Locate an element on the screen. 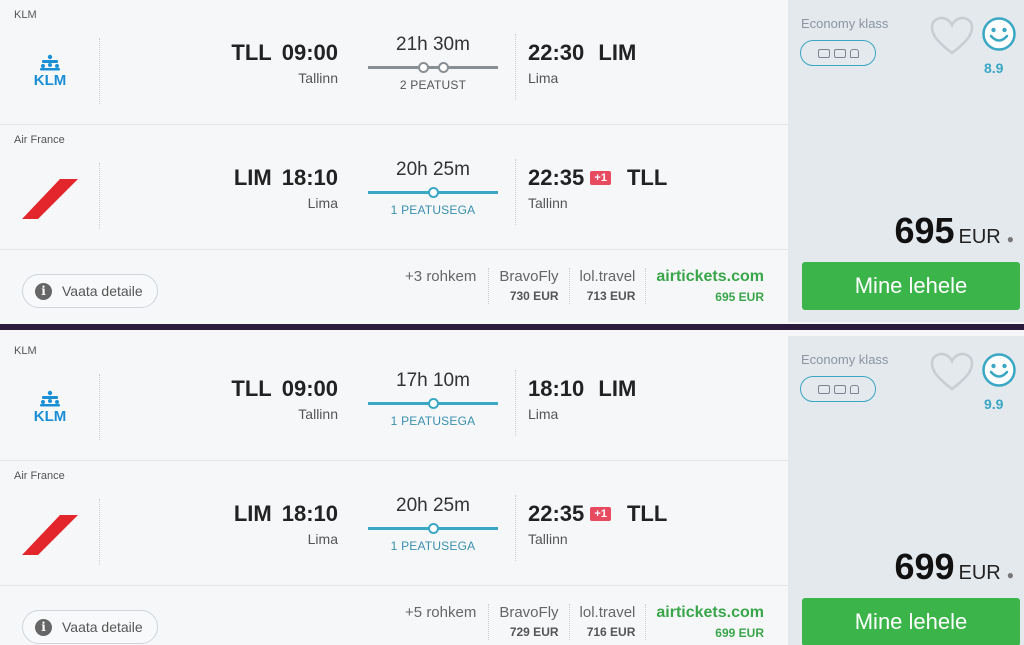  airline-name: KLM is located at coordinates (25, 351).